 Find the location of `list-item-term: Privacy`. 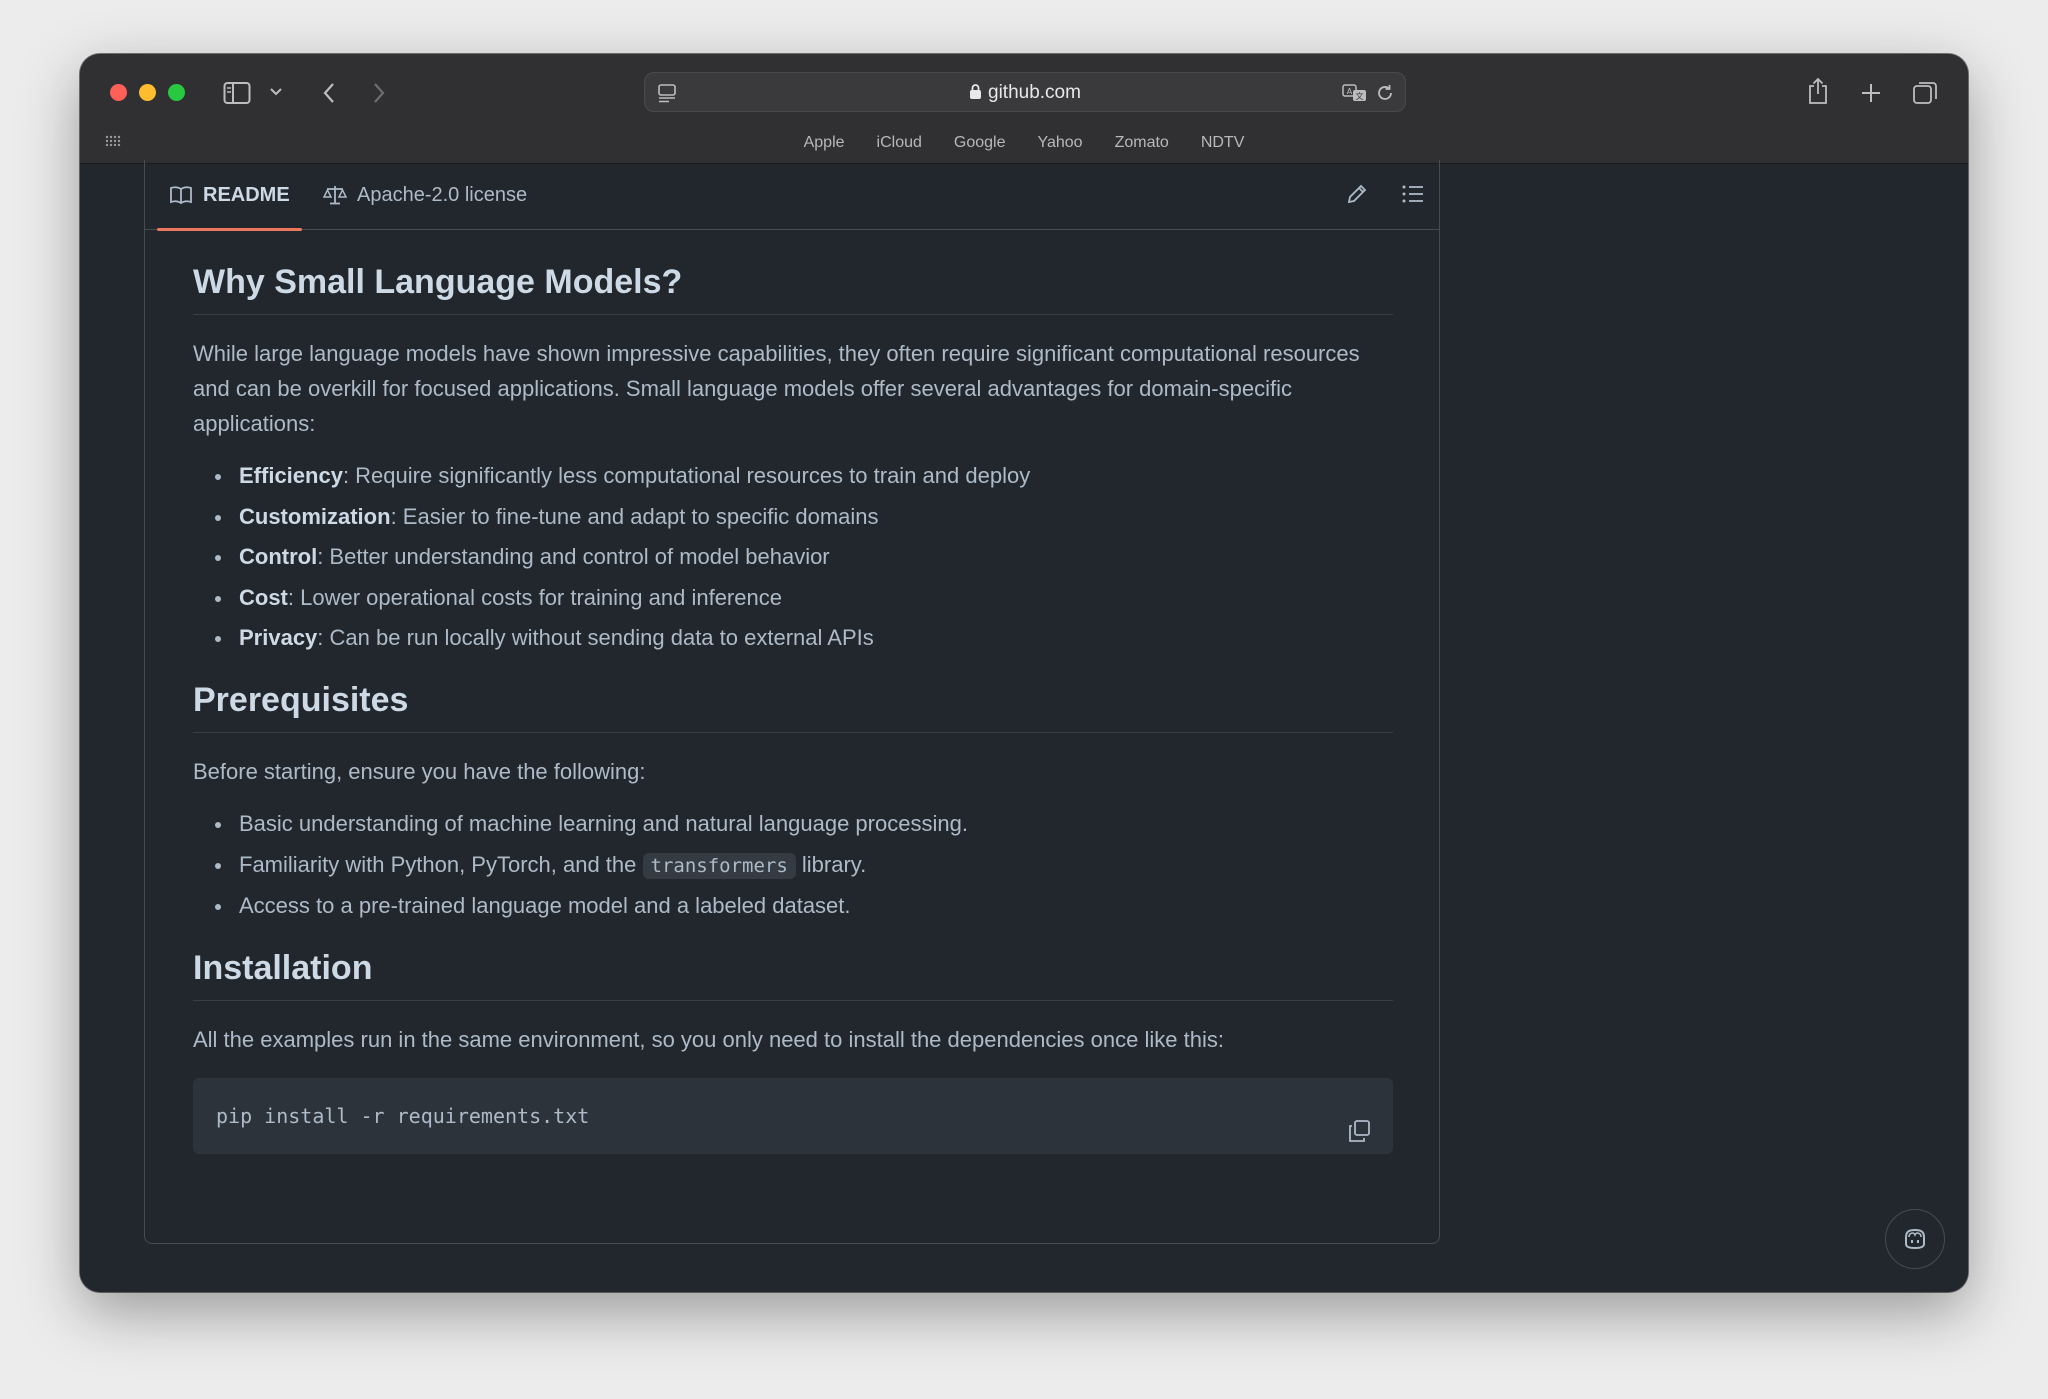

list-item-term: Privacy is located at coordinates (278, 637).